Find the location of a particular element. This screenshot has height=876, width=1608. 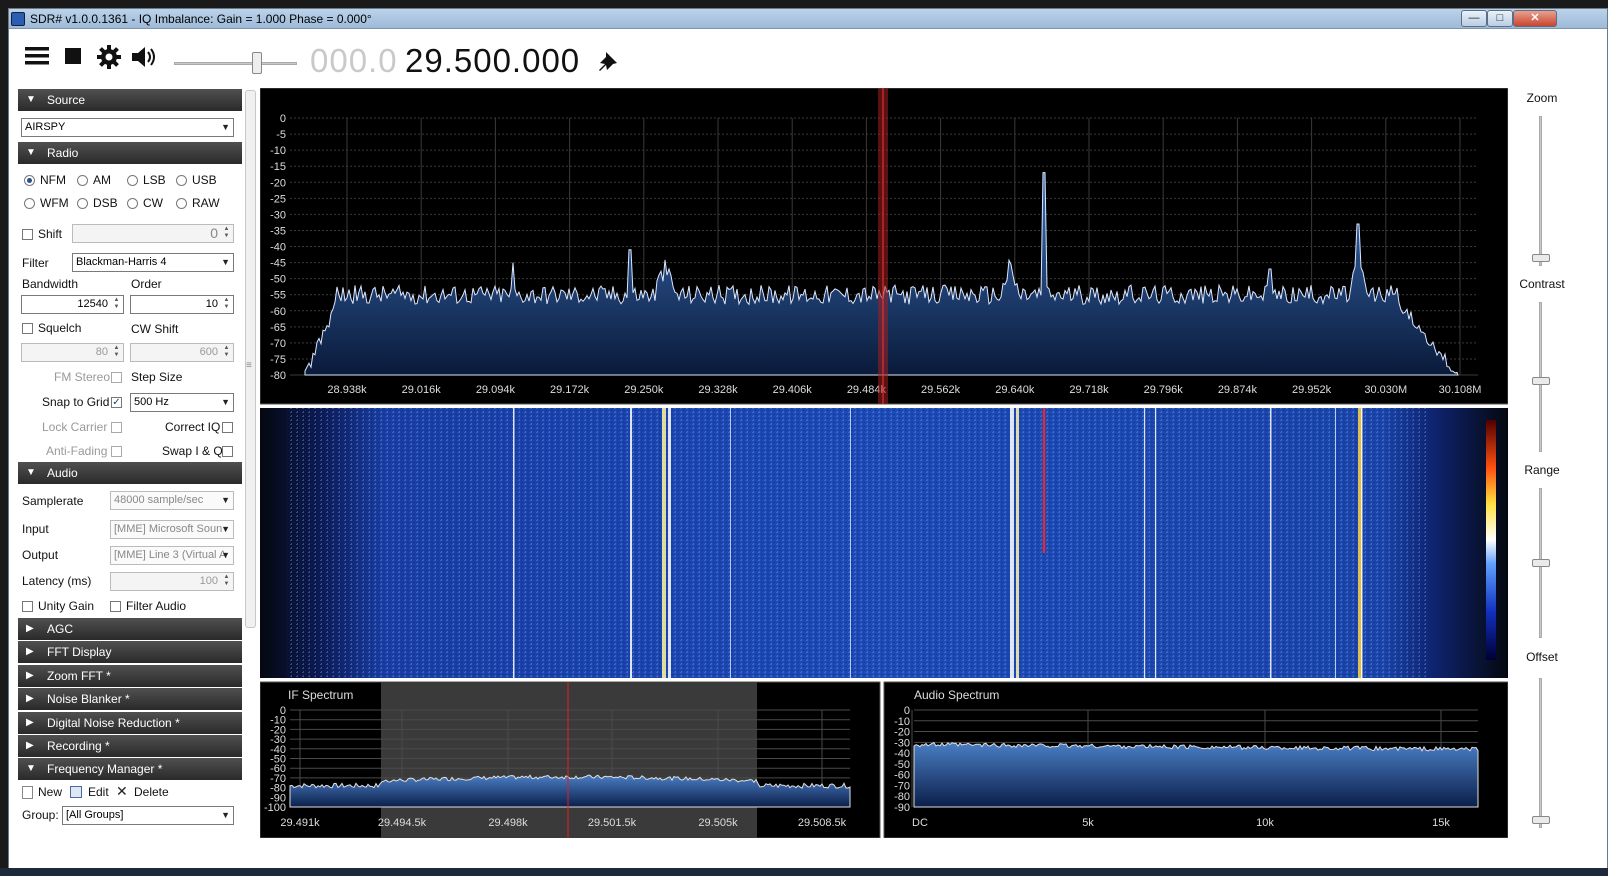

minimize-button: — is located at coordinates (1474, 18).